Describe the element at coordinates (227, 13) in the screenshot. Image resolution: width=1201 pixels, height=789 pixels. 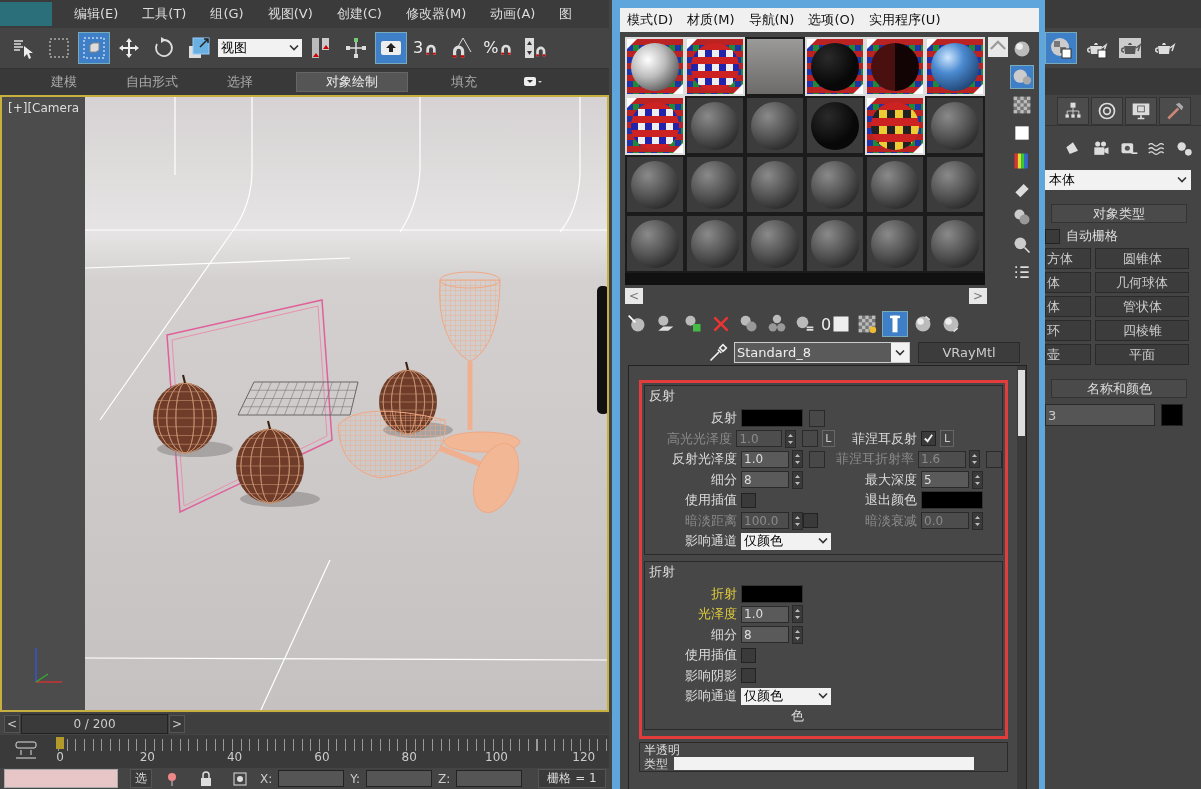
I see `menu-item: 组(G)` at that location.